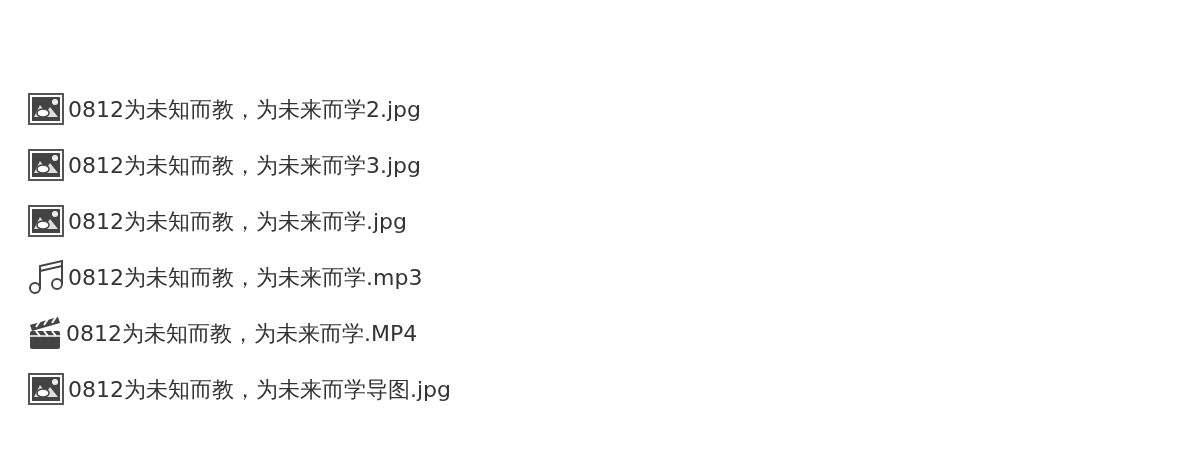 Image resolution: width=1200 pixels, height=454 pixels. I want to click on file-name: 0812为未知而教，为未来而学.MP4, so click(242, 333).